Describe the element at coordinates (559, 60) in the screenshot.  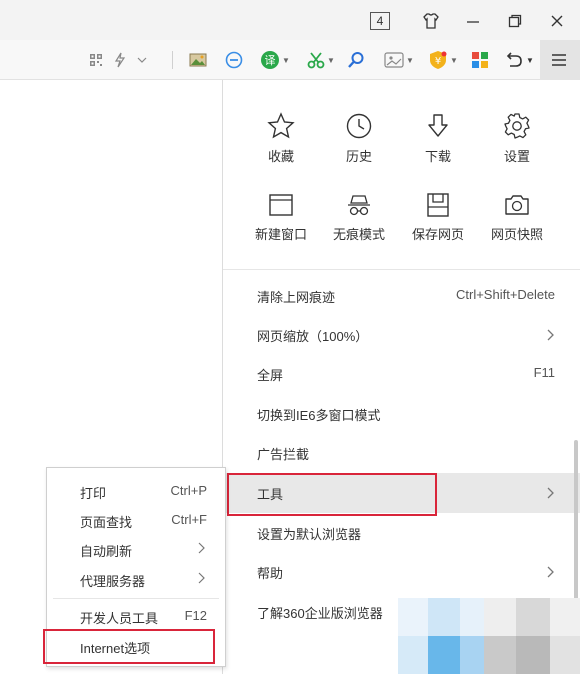
I see `menu-icon` at that location.